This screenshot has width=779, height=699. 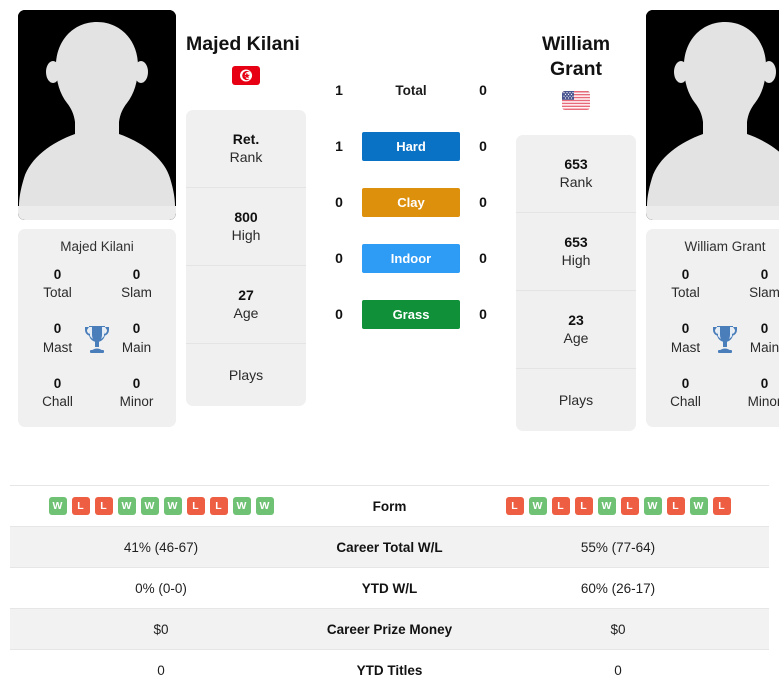 What do you see at coordinates (339, 90) in the screenshot?
I see `surface-total-left-value: 1` at bounding box center [339, 90].